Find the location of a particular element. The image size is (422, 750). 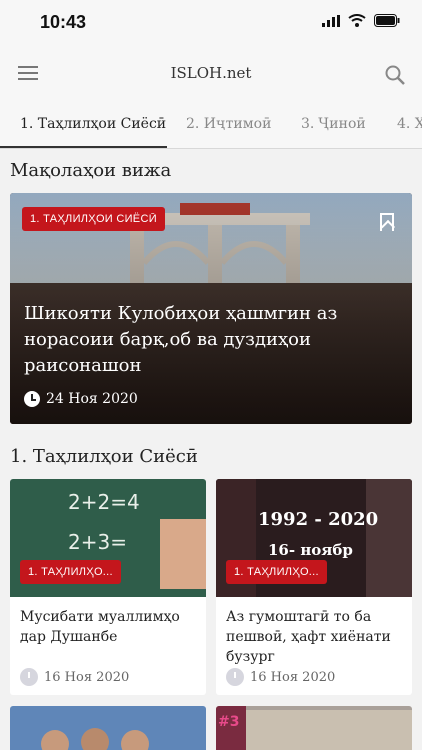

chalk-line-1: 2+2=4 is located at coordinates (104, 502).